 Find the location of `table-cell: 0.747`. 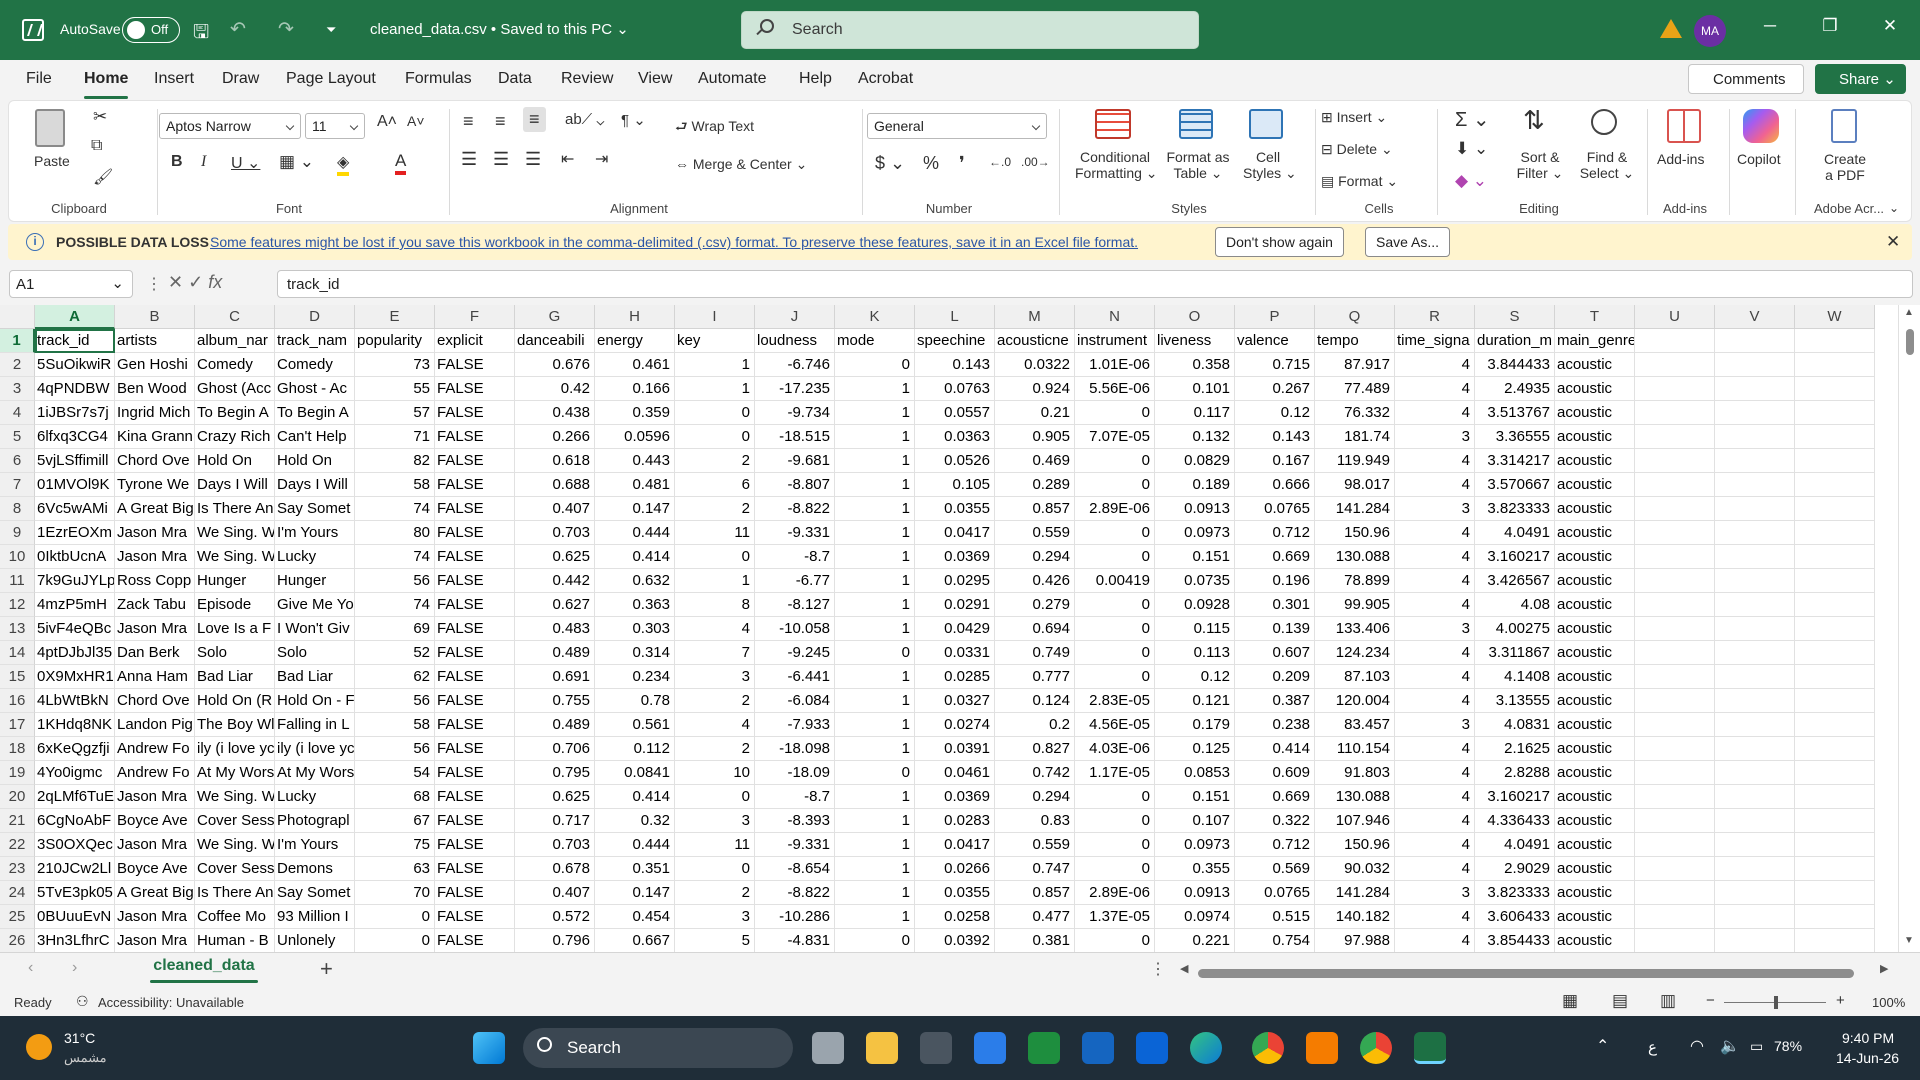

table-cell: 0.747 is located at coordinates (1035, 869).